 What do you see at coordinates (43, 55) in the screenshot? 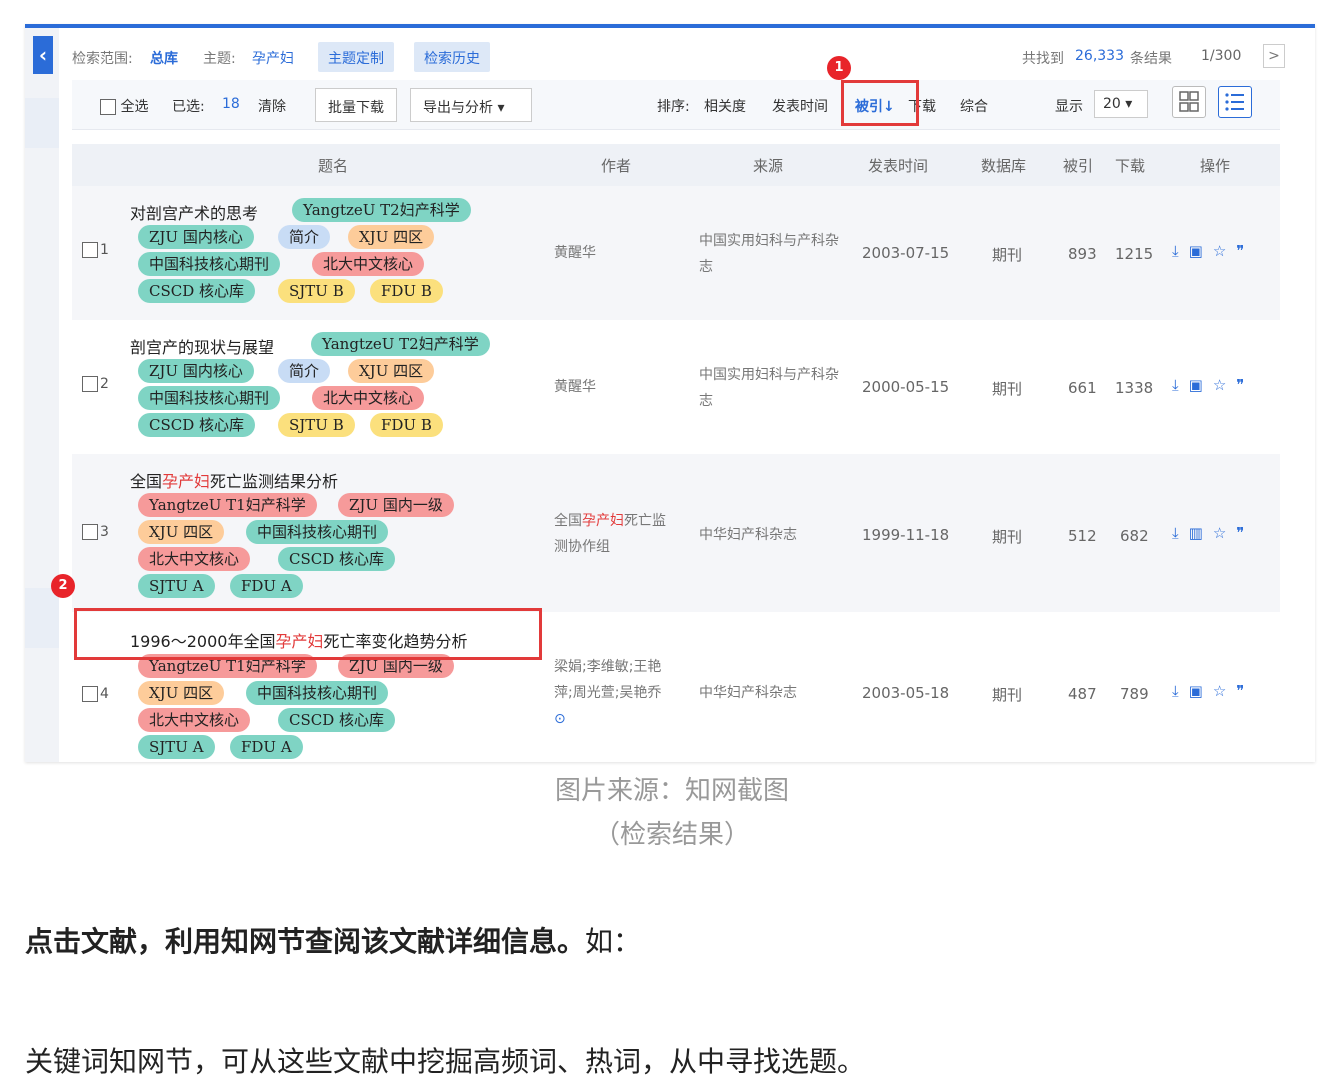
I see `collapse-sidebar-button: ‹` at bounding box center [43, 55].